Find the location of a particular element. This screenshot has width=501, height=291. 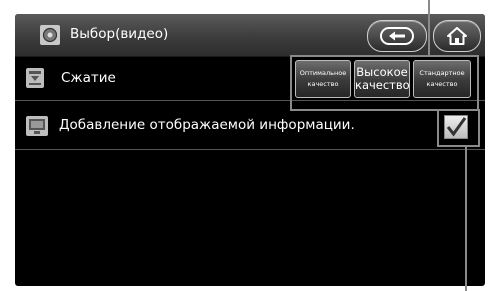

back-arrow-icon is located at coordinates (397, 36).